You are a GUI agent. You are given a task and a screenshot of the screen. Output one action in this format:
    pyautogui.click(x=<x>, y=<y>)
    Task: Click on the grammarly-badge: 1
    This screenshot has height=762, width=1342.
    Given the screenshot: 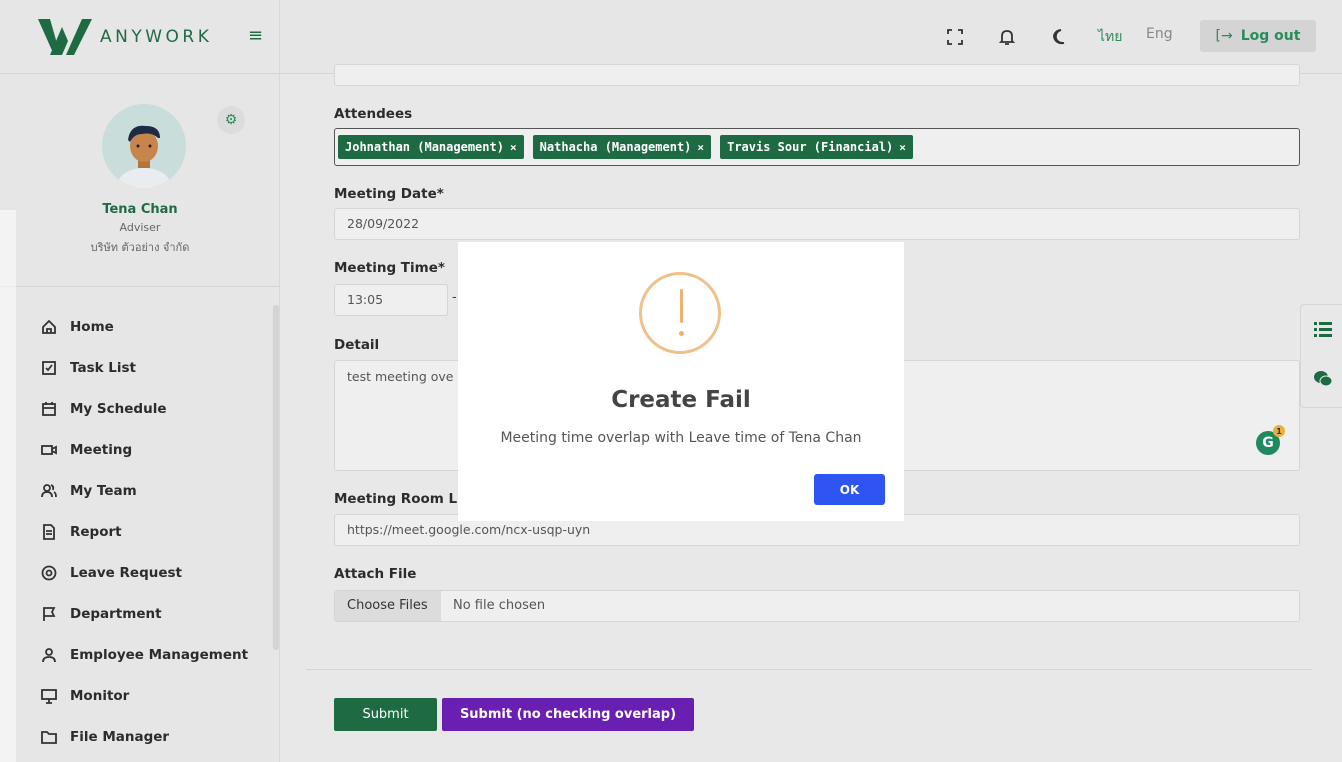 What is the action you would take?
    pyautogui.click(x=1279, y=431)
    